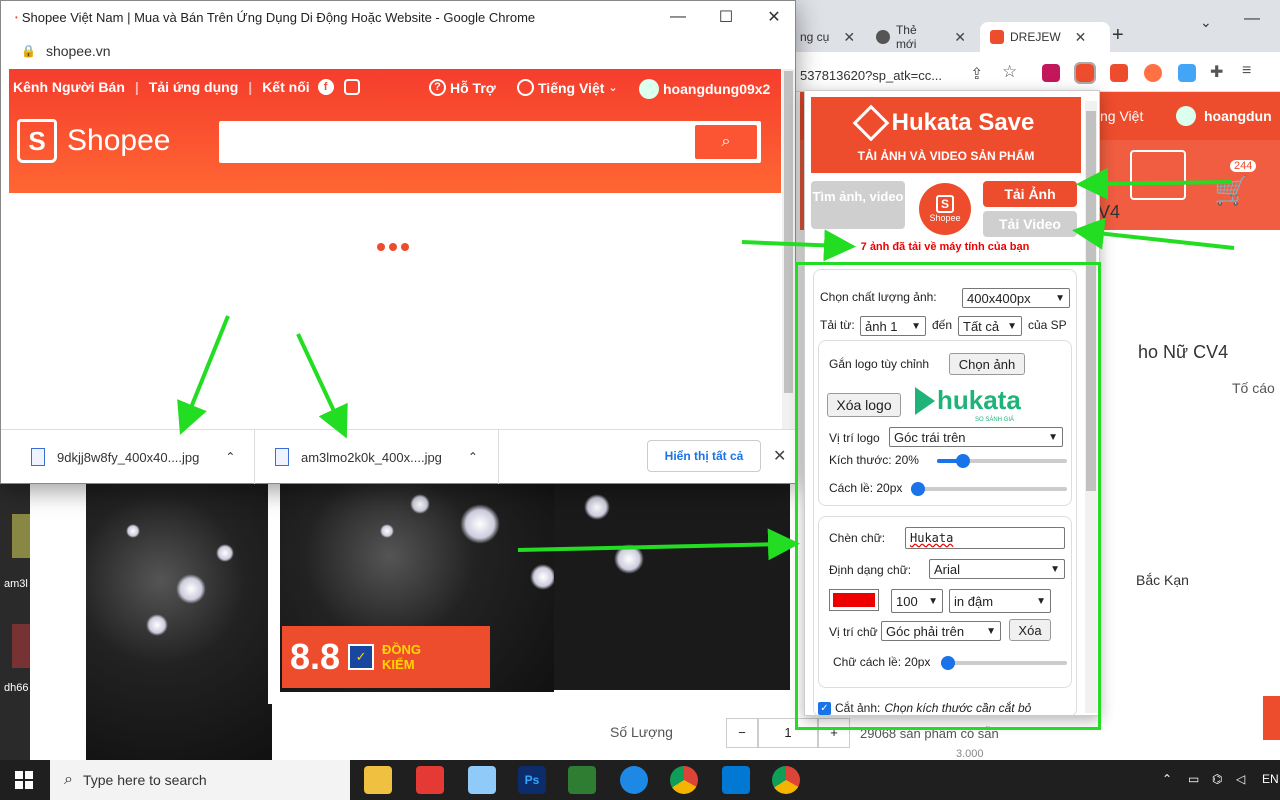 Image resolution: width=1280 pixels, height=800 pixels. Describe the element at coordinates (1217, 779) in the screenshot. I see `wifi-icon: ⌬` at that location.